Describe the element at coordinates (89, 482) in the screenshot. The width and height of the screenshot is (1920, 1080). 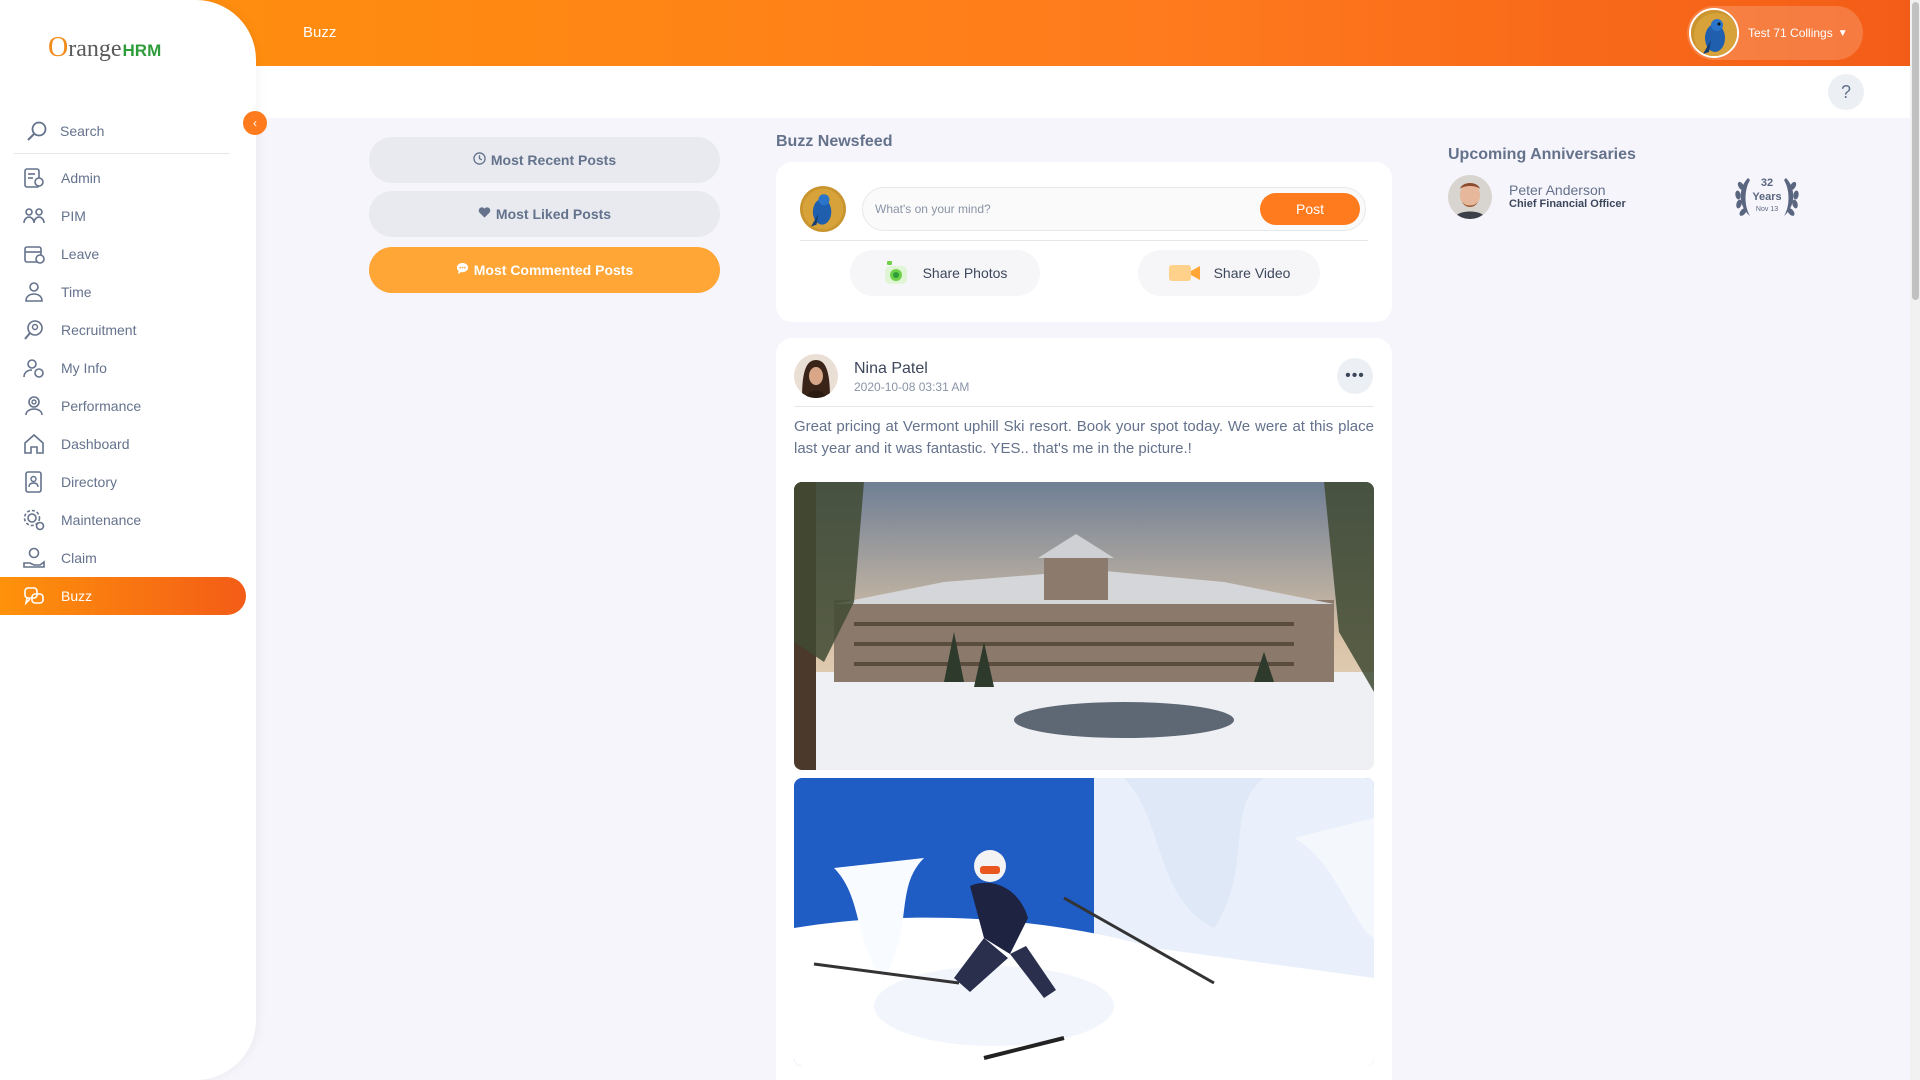
I see `sidebar-item-label: Directory` at that location.